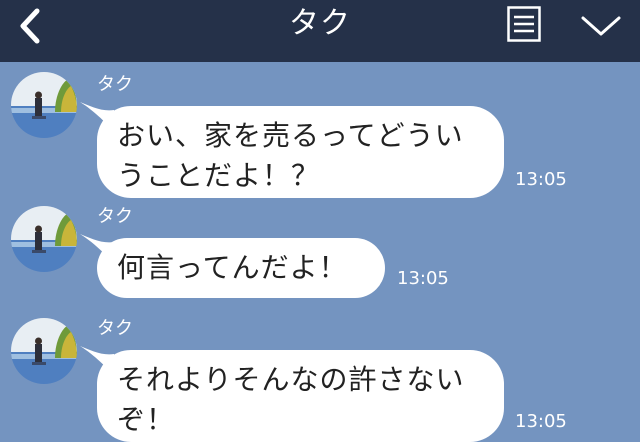 The image size is (640, 442). What do you see at coordinates (219, 175) in the screenshot?
I see `message-text-line: うことだよ！？` at bounding box center [219, 175].